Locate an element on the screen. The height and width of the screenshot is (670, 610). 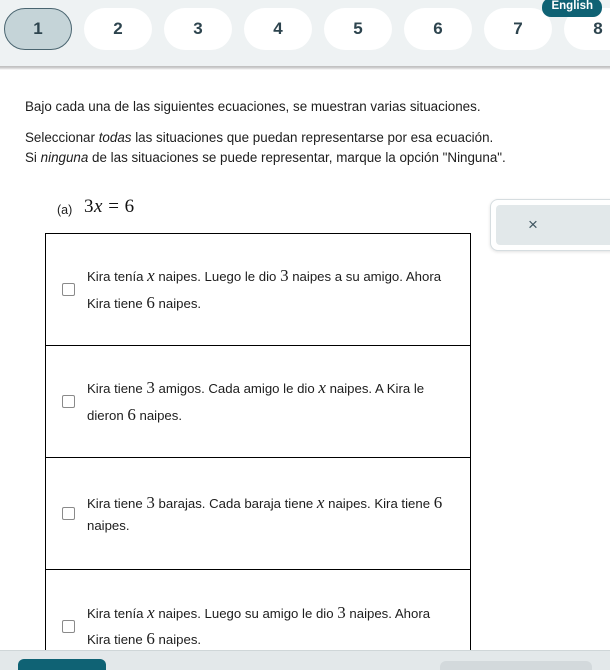
question-label: (a) is located at coordinates (65, 210).